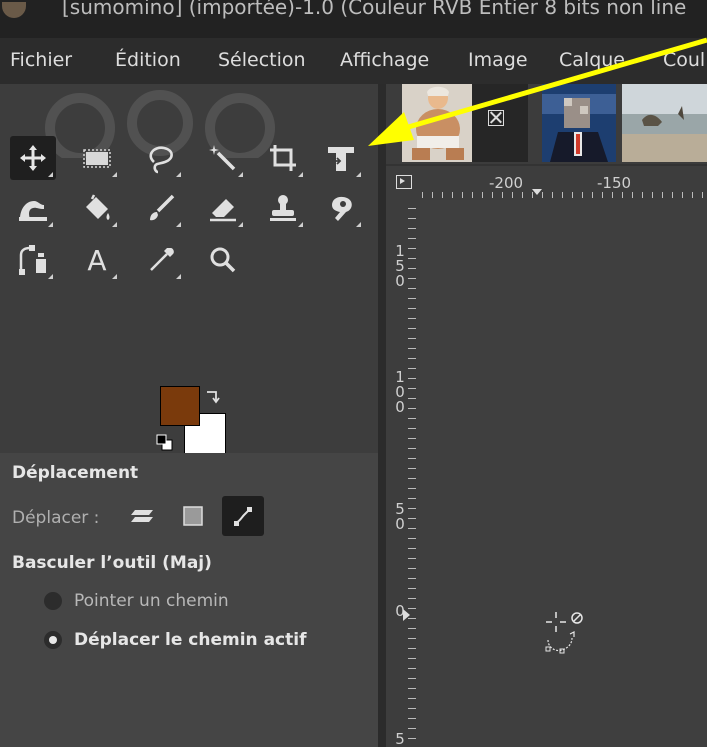 The height and width of the screenshot is (747, 707). I want to click on unified-transform-tool-button, so click(341, 158).